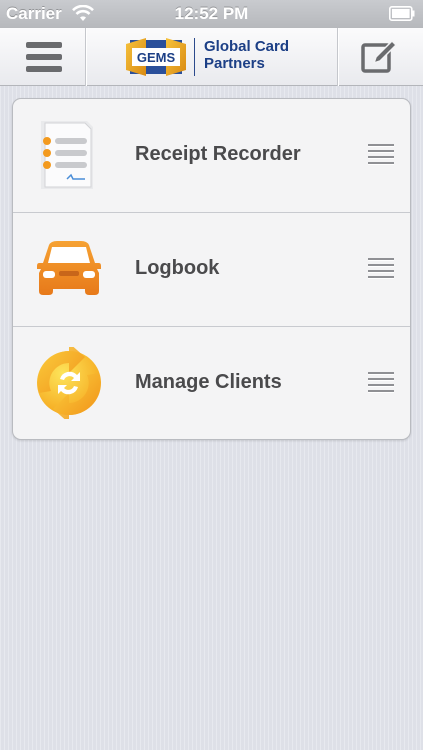 This screenshot has width=423, height=750. Describe the element at coordinates (69, 268) in the screenshot. I see `car-icon` at that location.